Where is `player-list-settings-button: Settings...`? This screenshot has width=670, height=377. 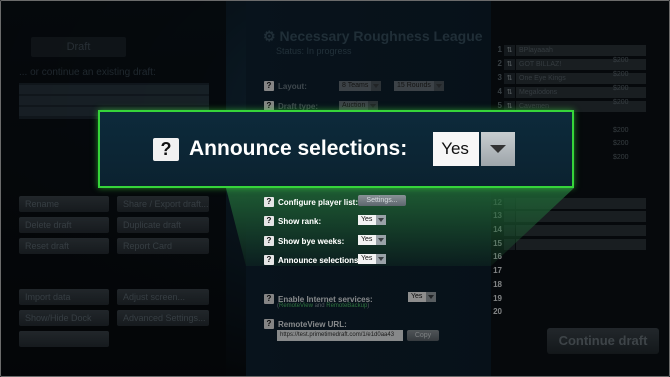
player-list-settings-button: Settings... is located at coordinates (382, 200).